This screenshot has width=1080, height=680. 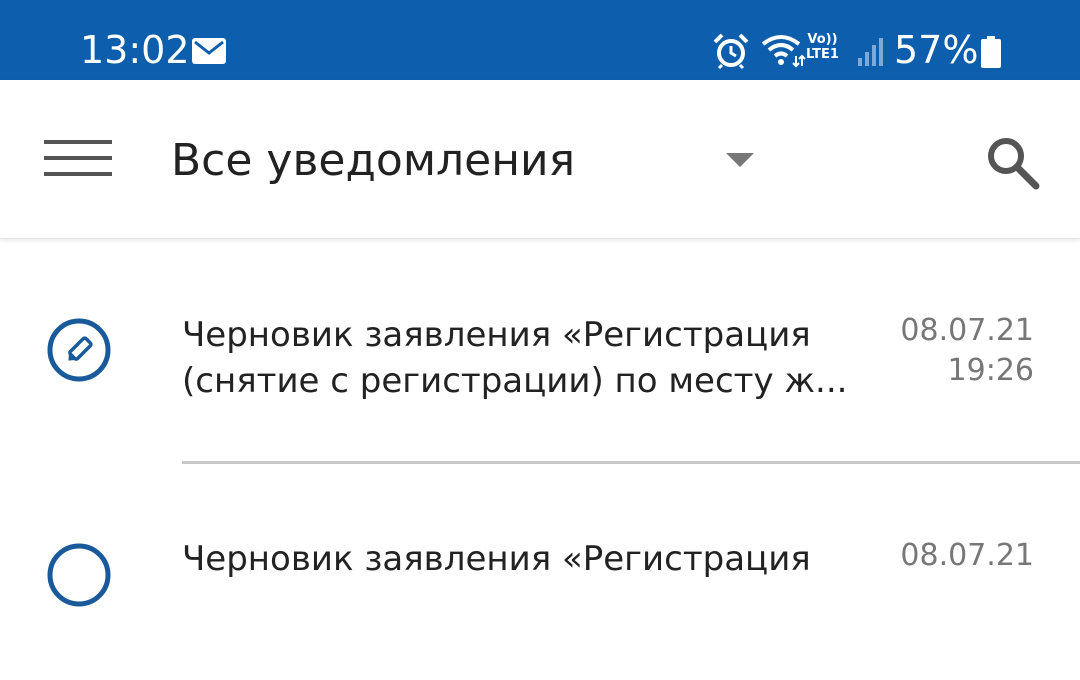 I want to click on list-divider, so click(x=631, y=462).